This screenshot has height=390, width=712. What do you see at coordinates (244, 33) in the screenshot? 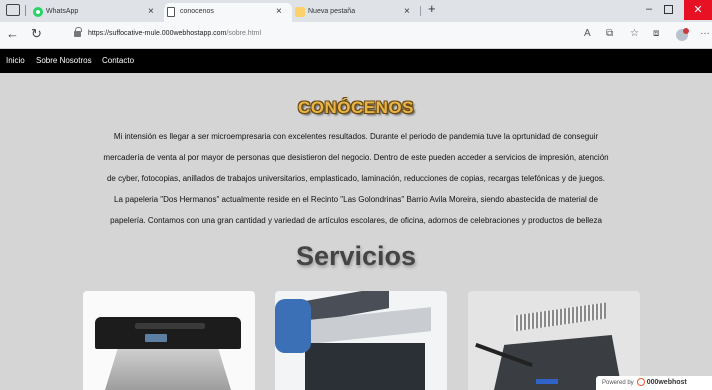
I see `url-path: /sobre.html` at bounding box center [244, 33].